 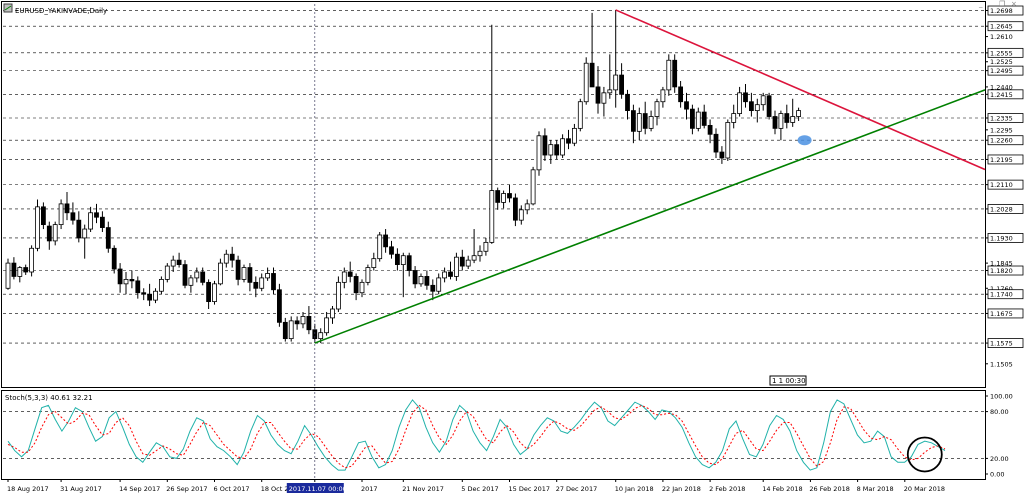 I want to click on convergence-highlight, so click(x=804, y=140).